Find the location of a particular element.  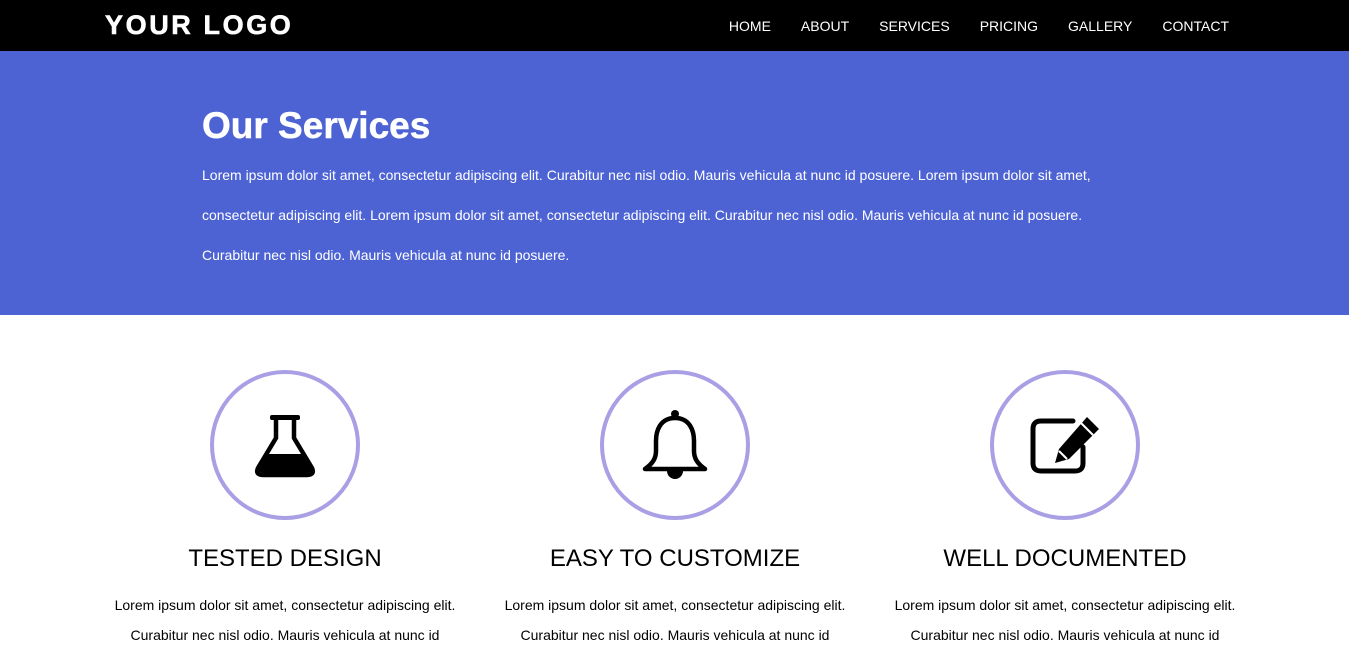

nav-link-home: HOME is located at coordinates (750, 26).